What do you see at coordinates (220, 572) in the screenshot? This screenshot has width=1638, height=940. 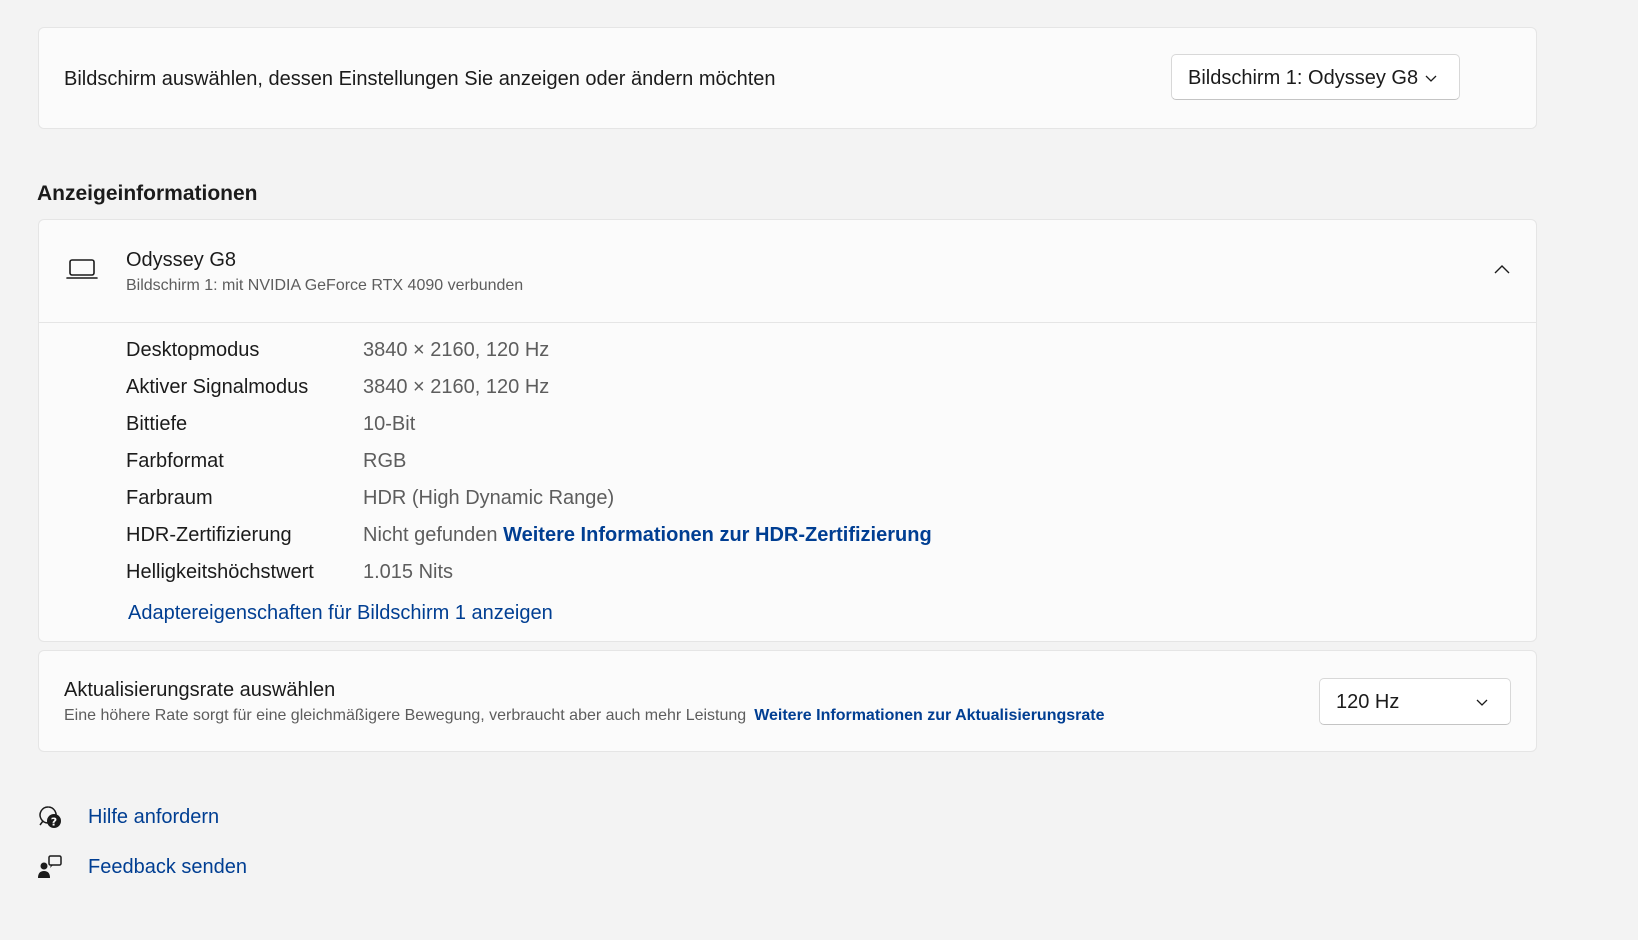 I see `info-label: Helligkeitshöchstwert` at bounding box center [220, 572].